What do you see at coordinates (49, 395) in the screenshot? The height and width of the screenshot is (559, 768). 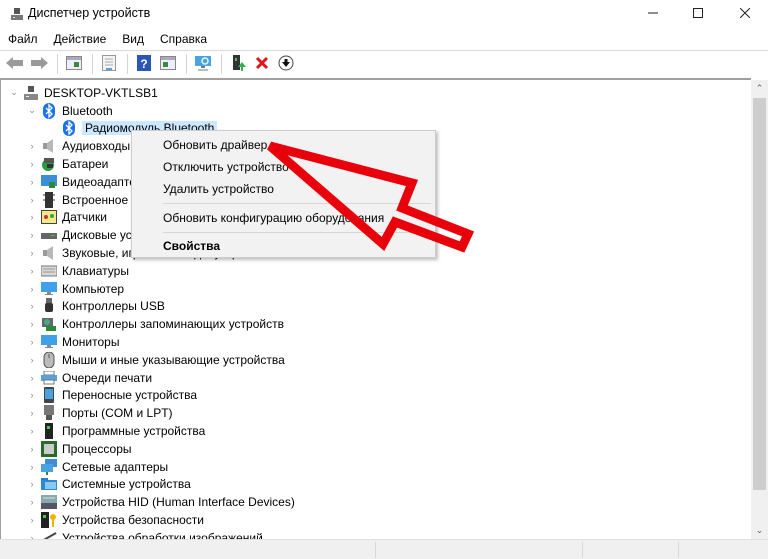 I see `portable-device-icon` at bounding box center [49, 395].